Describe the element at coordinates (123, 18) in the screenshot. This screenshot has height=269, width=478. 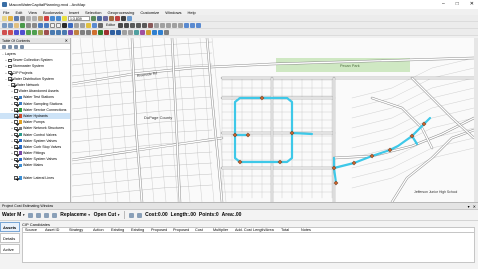
I see `python-icon` at that location.